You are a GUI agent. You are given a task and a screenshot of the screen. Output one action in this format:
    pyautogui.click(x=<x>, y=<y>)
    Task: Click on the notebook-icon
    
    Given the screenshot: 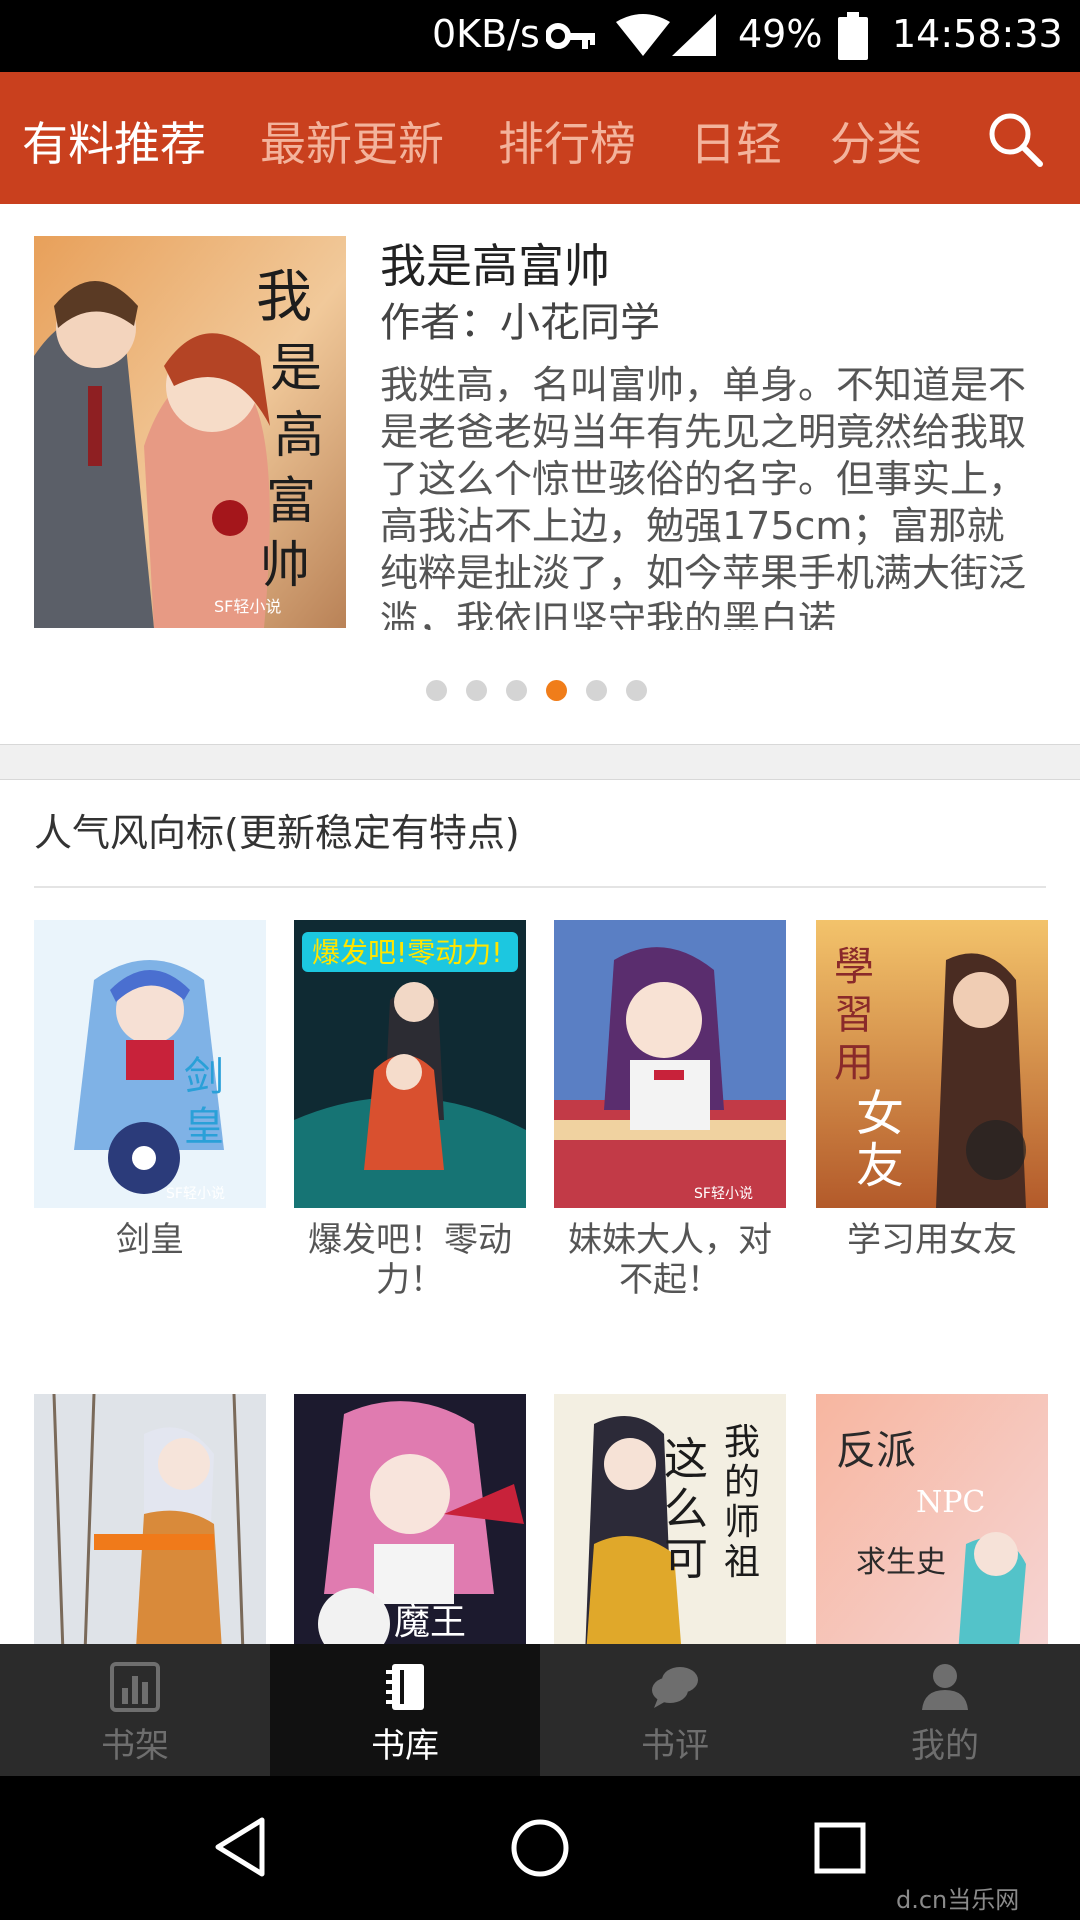 What is the action you would take?
    pyautogui.click(x=405, y=1687)
    